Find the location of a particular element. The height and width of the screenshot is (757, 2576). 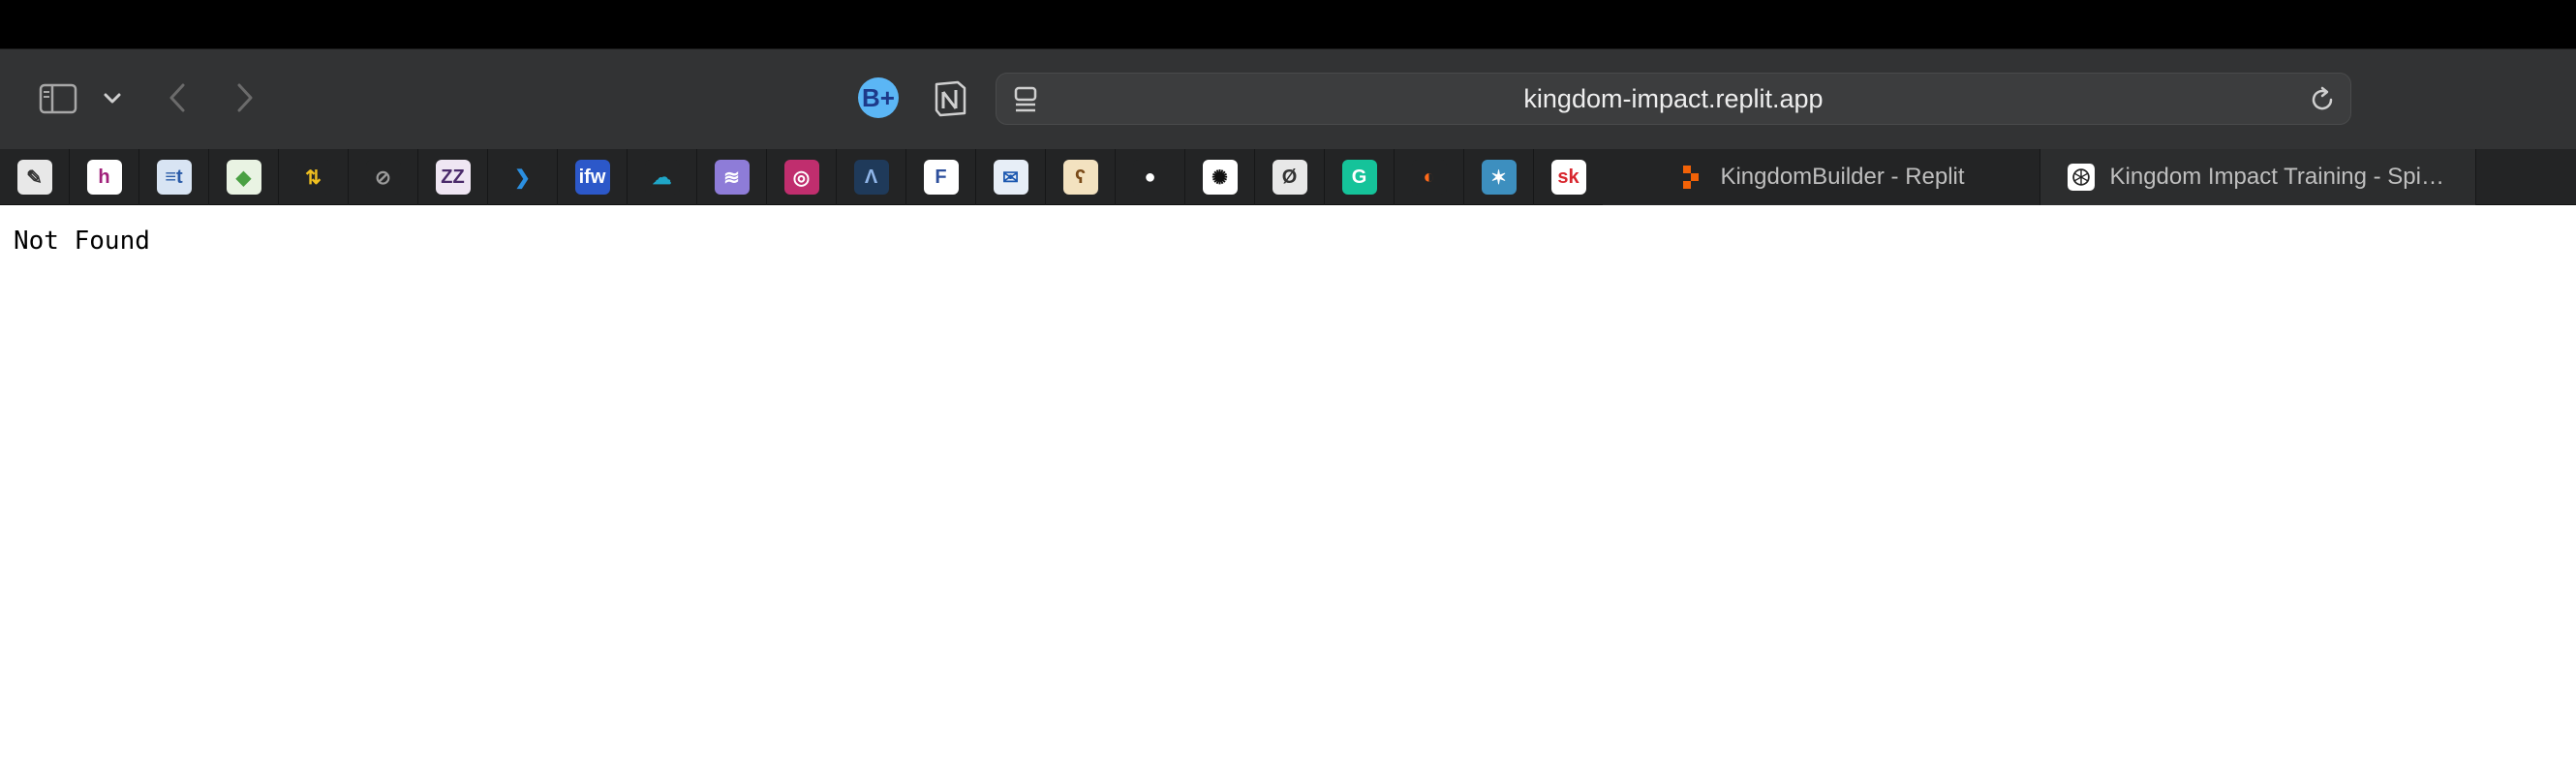

pin-tab-ifw-icon: ifw is located at coordinates (592, 177).